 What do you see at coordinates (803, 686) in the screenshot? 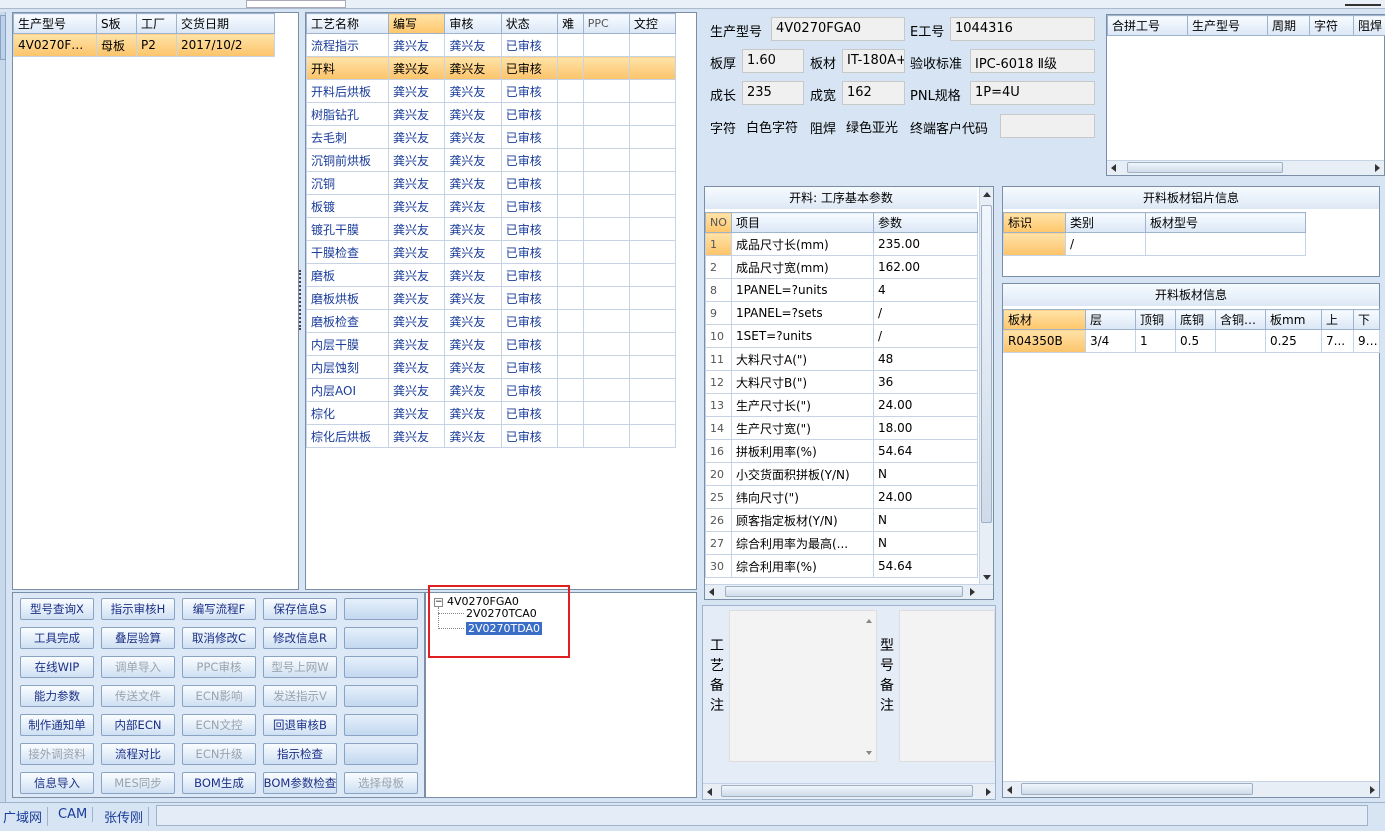
I see `process-note-textarea` at bounding box center [803, 686].